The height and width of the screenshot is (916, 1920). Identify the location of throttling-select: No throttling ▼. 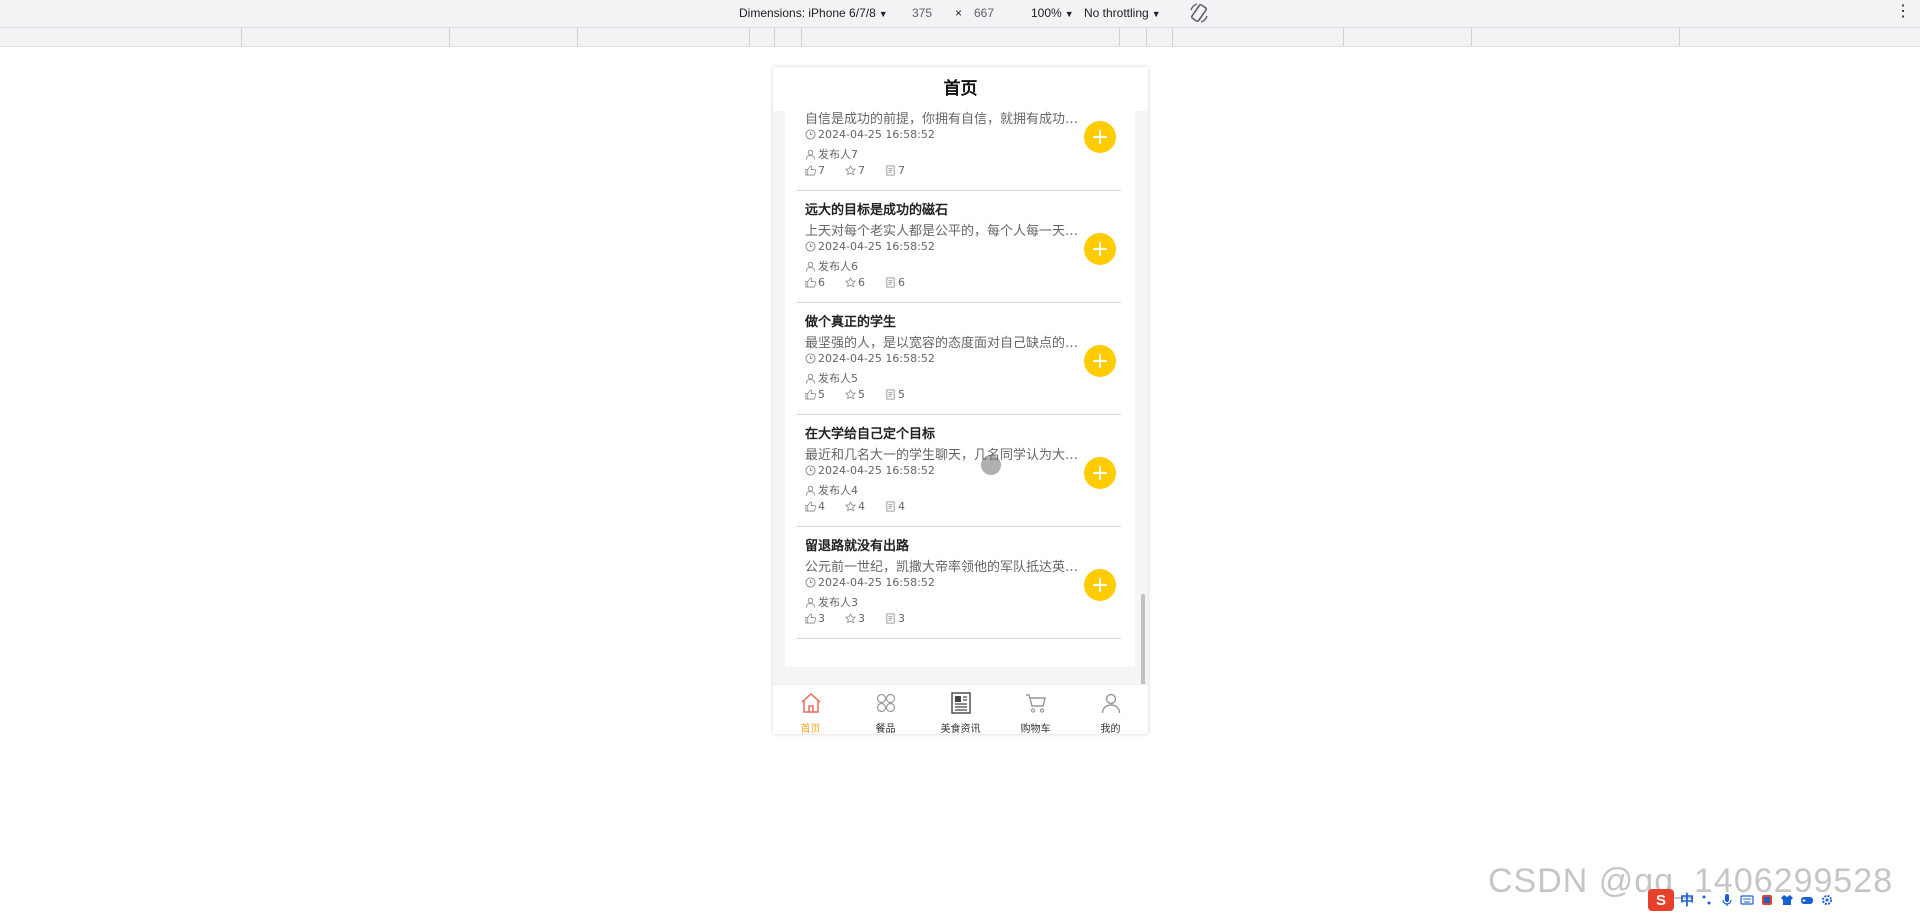
(1122, 13).